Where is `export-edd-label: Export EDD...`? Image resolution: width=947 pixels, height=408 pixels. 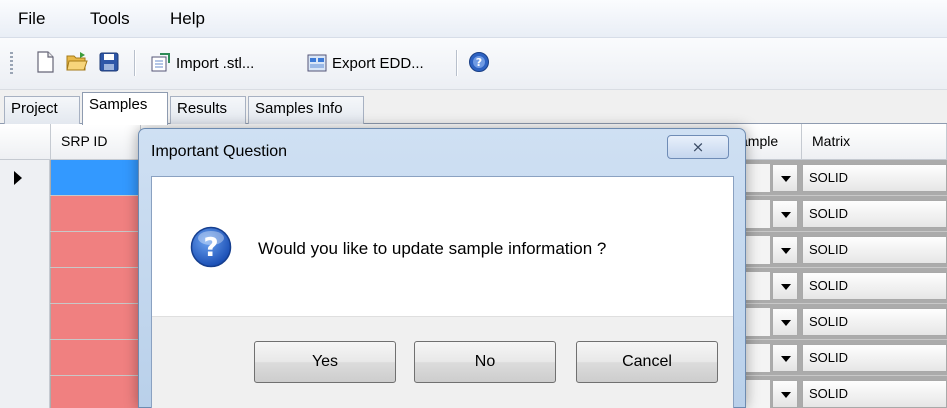 export-edd-label: Export EDD... is located at coordinates (378, 63).